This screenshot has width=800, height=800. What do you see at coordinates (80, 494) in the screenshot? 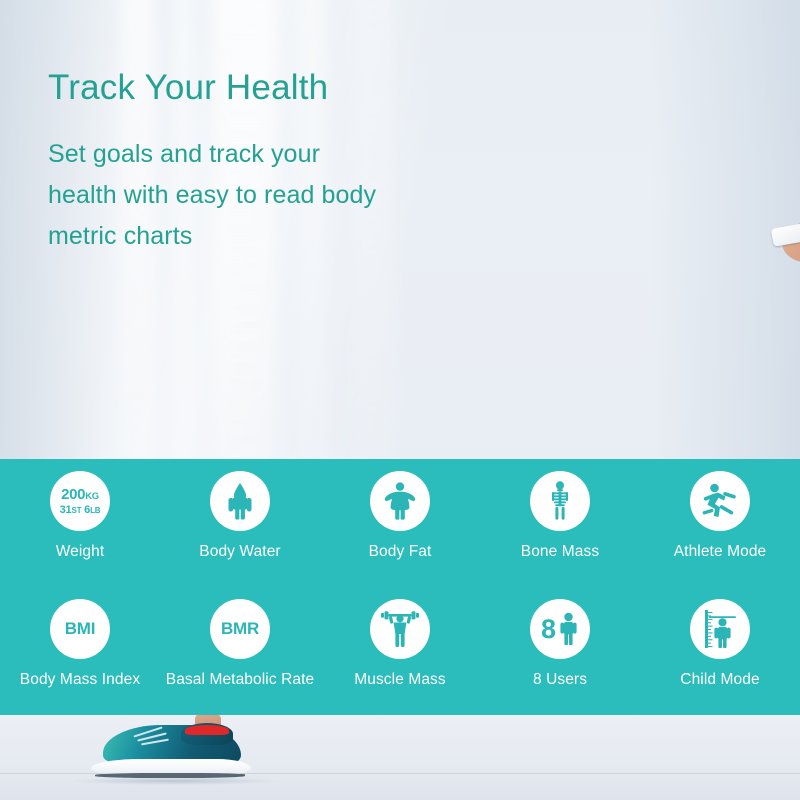
I see `weight-kg: 200KG` at bounding box center [80, 494].